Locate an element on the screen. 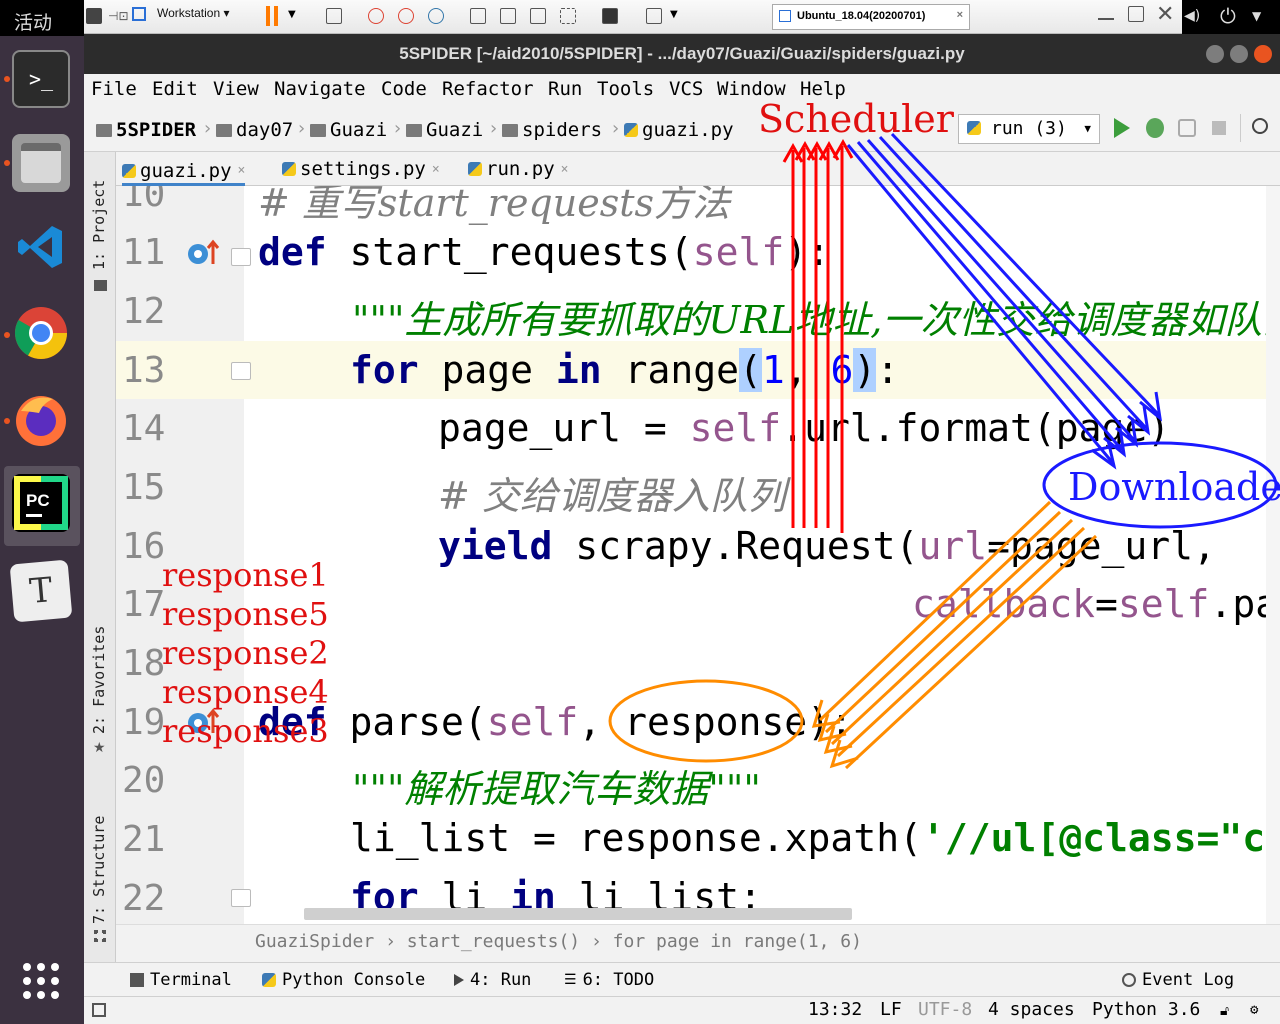  revert-snapshot-icon is located at coordinates (406, 16).